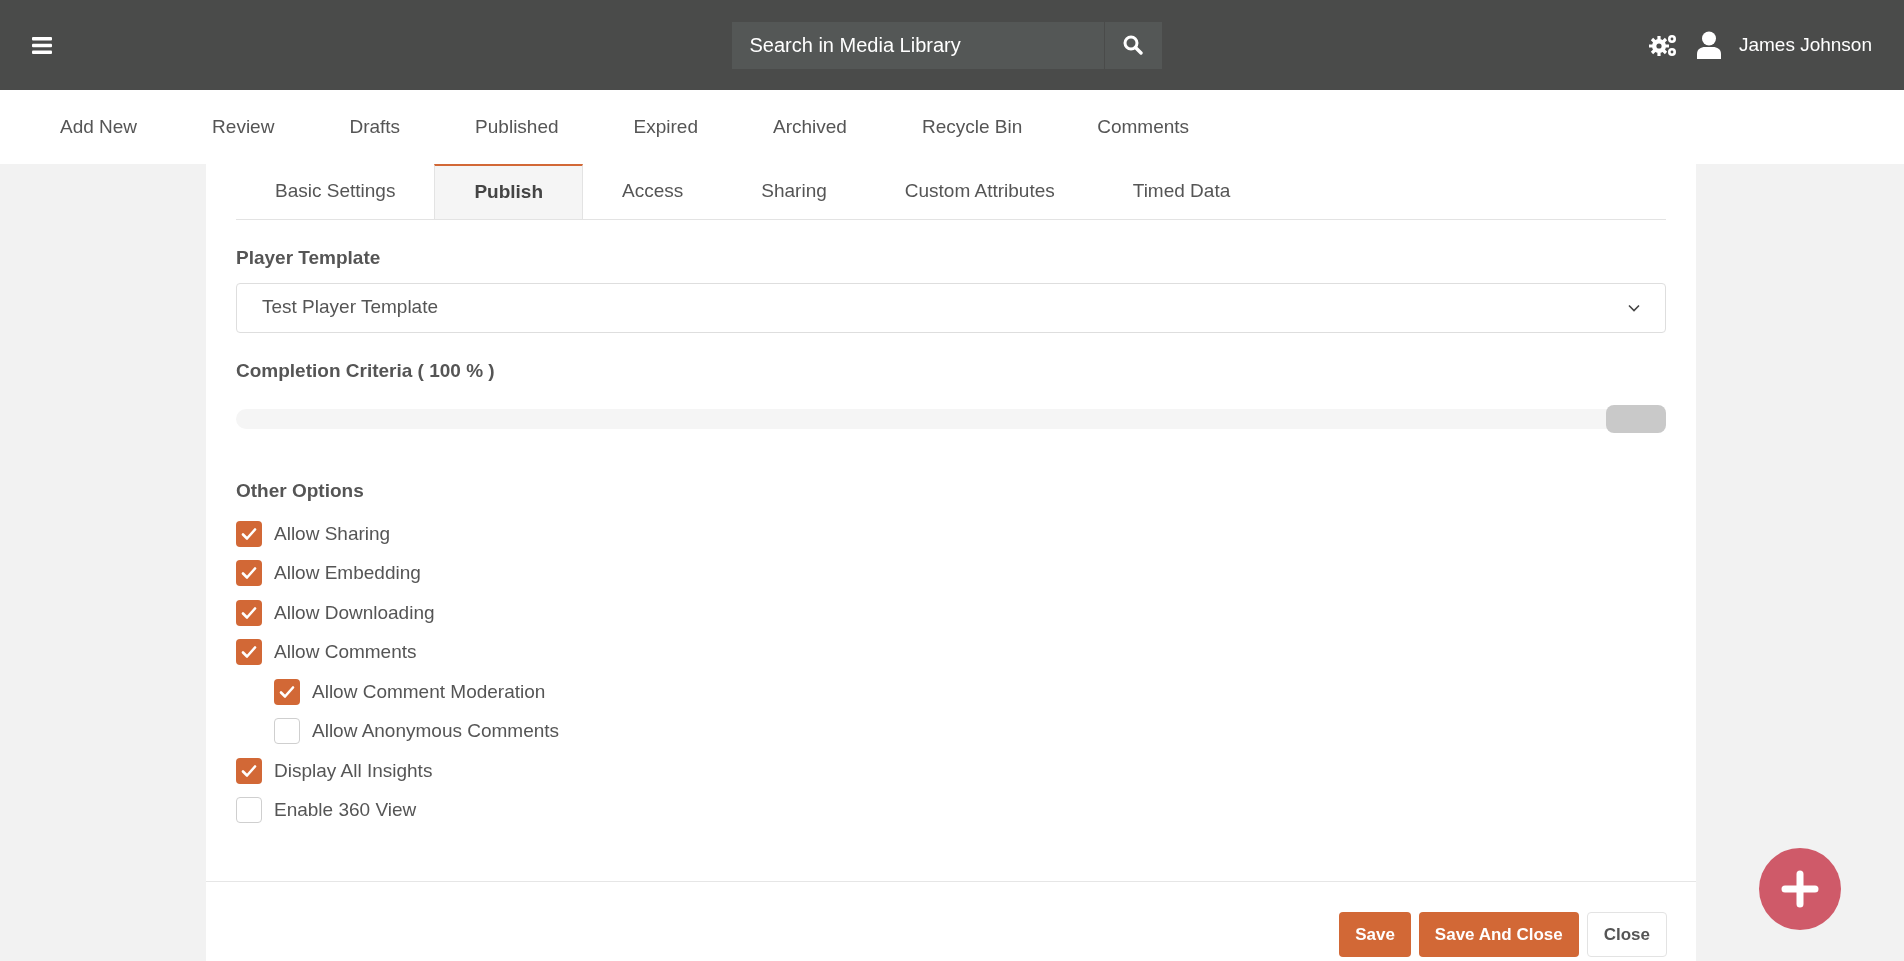  I want to click on option-label: Allow Sharing, so click(332, 533).